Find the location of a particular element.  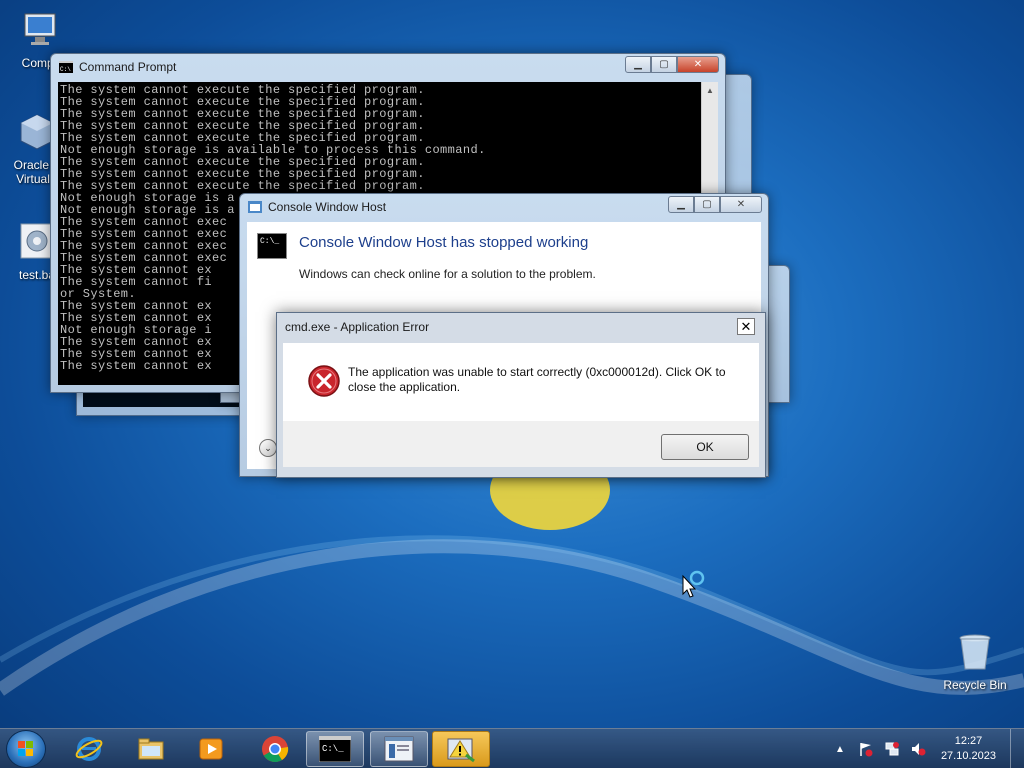

command-prompt-icon: C:\ is located at coordinates (66, 67).